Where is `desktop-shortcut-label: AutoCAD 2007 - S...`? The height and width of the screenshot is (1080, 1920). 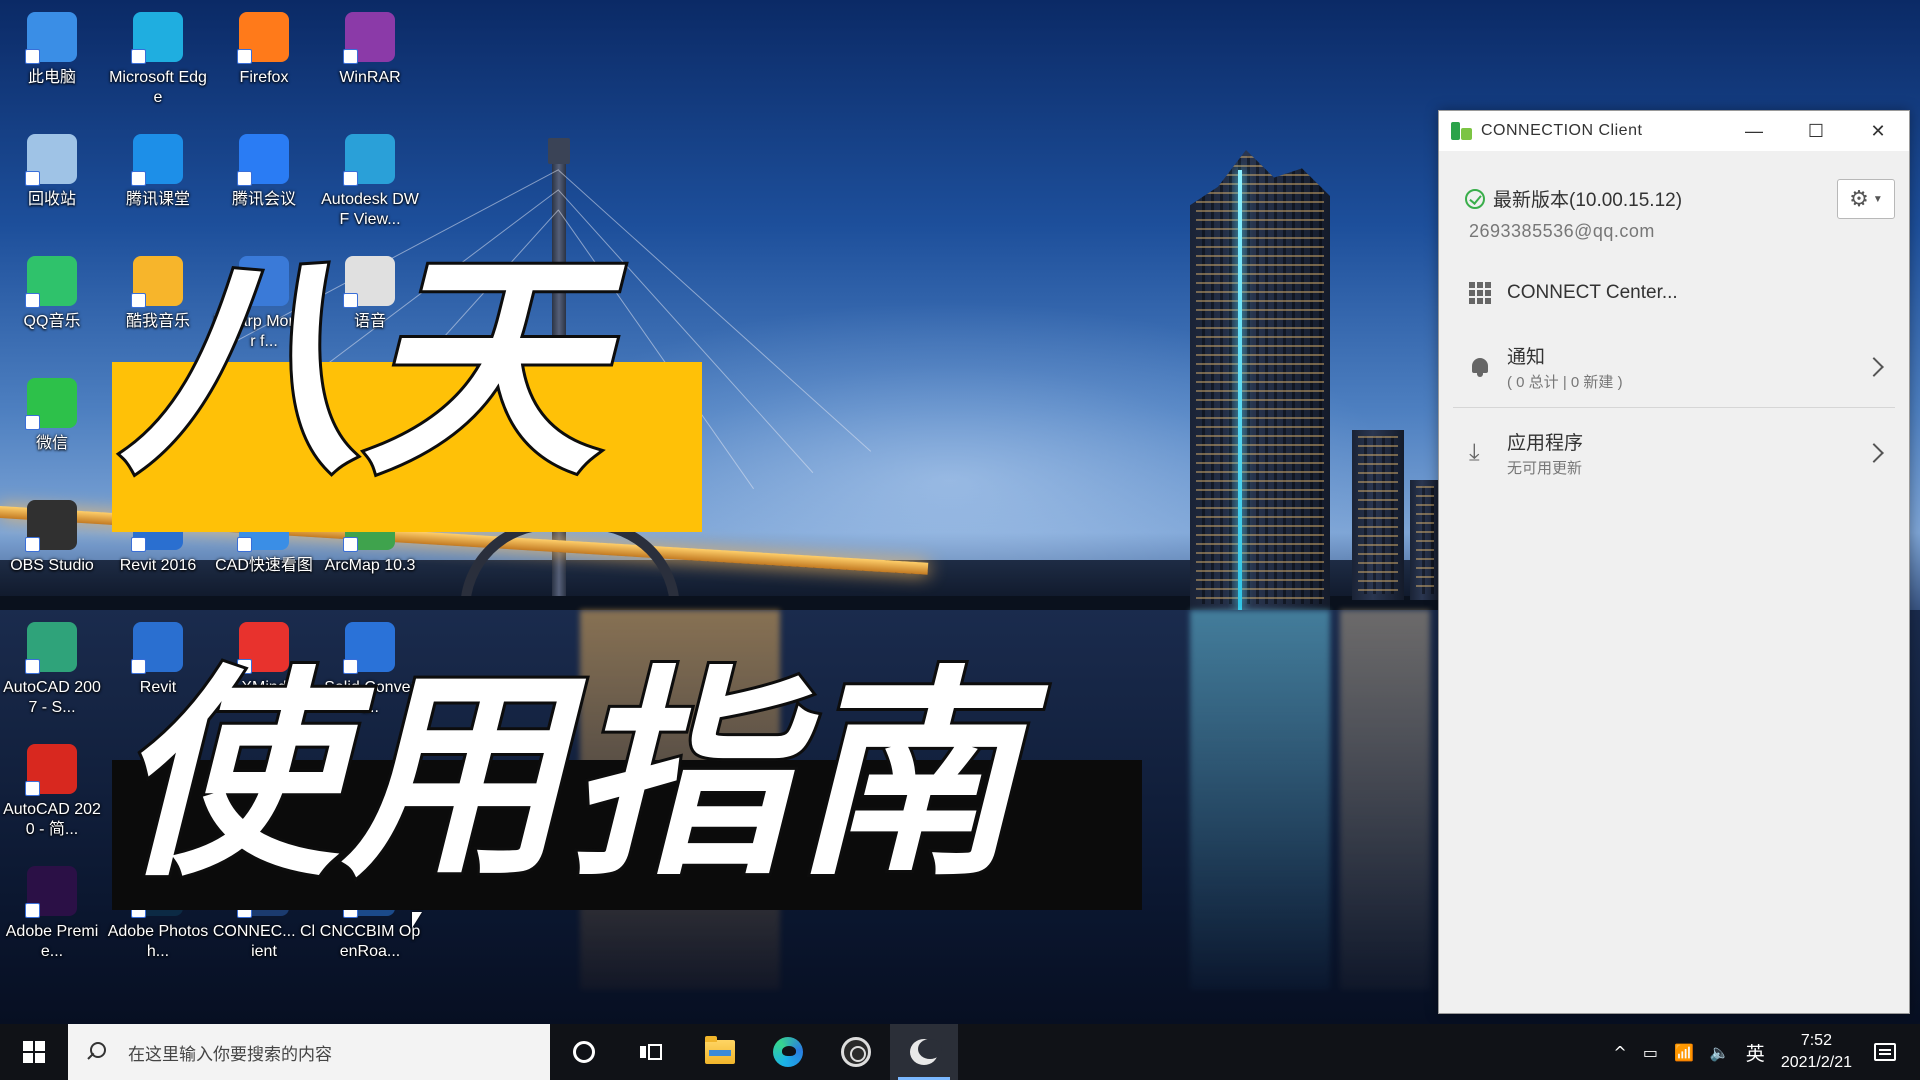
desktop-shortcut-label: AutoCAD 2007 - S... is located at coordinates (52, 697).